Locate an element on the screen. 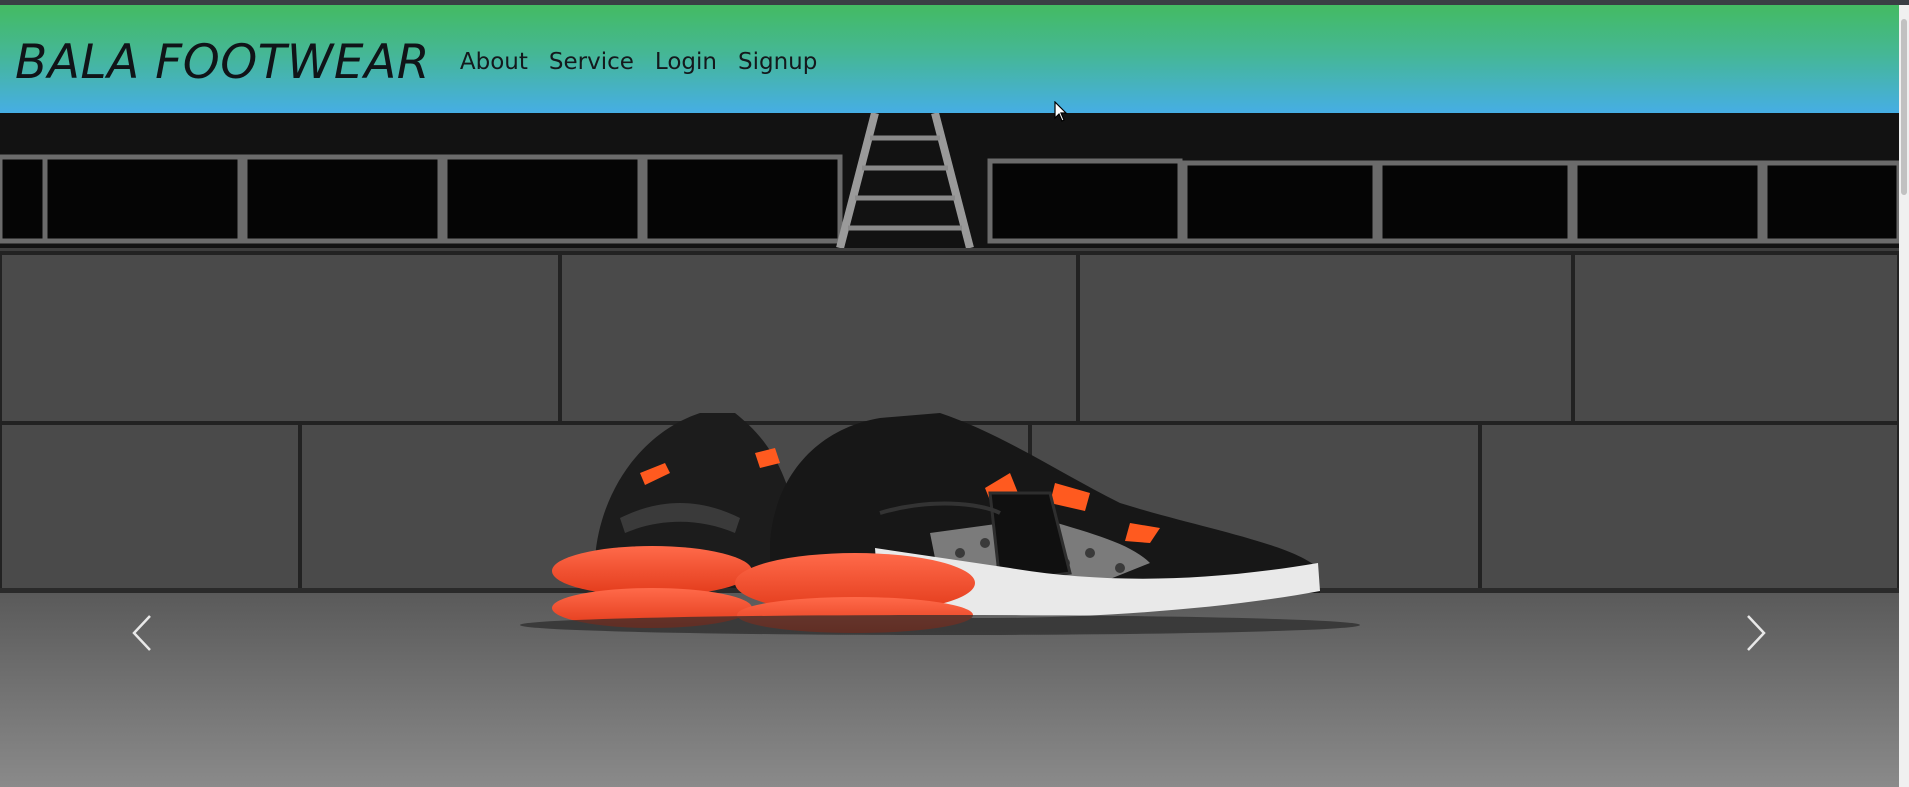 This screenshot has width=1909, height=787. nav-link-login: Login is located at coordinates (686, 62).